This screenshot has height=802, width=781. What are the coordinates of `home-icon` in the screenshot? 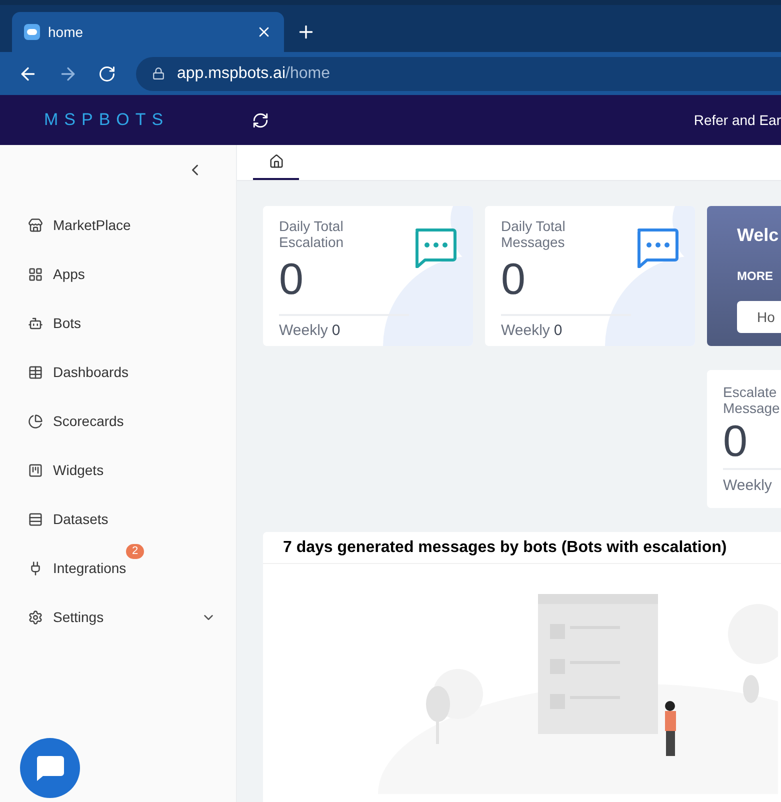 It's located at (276, 161).